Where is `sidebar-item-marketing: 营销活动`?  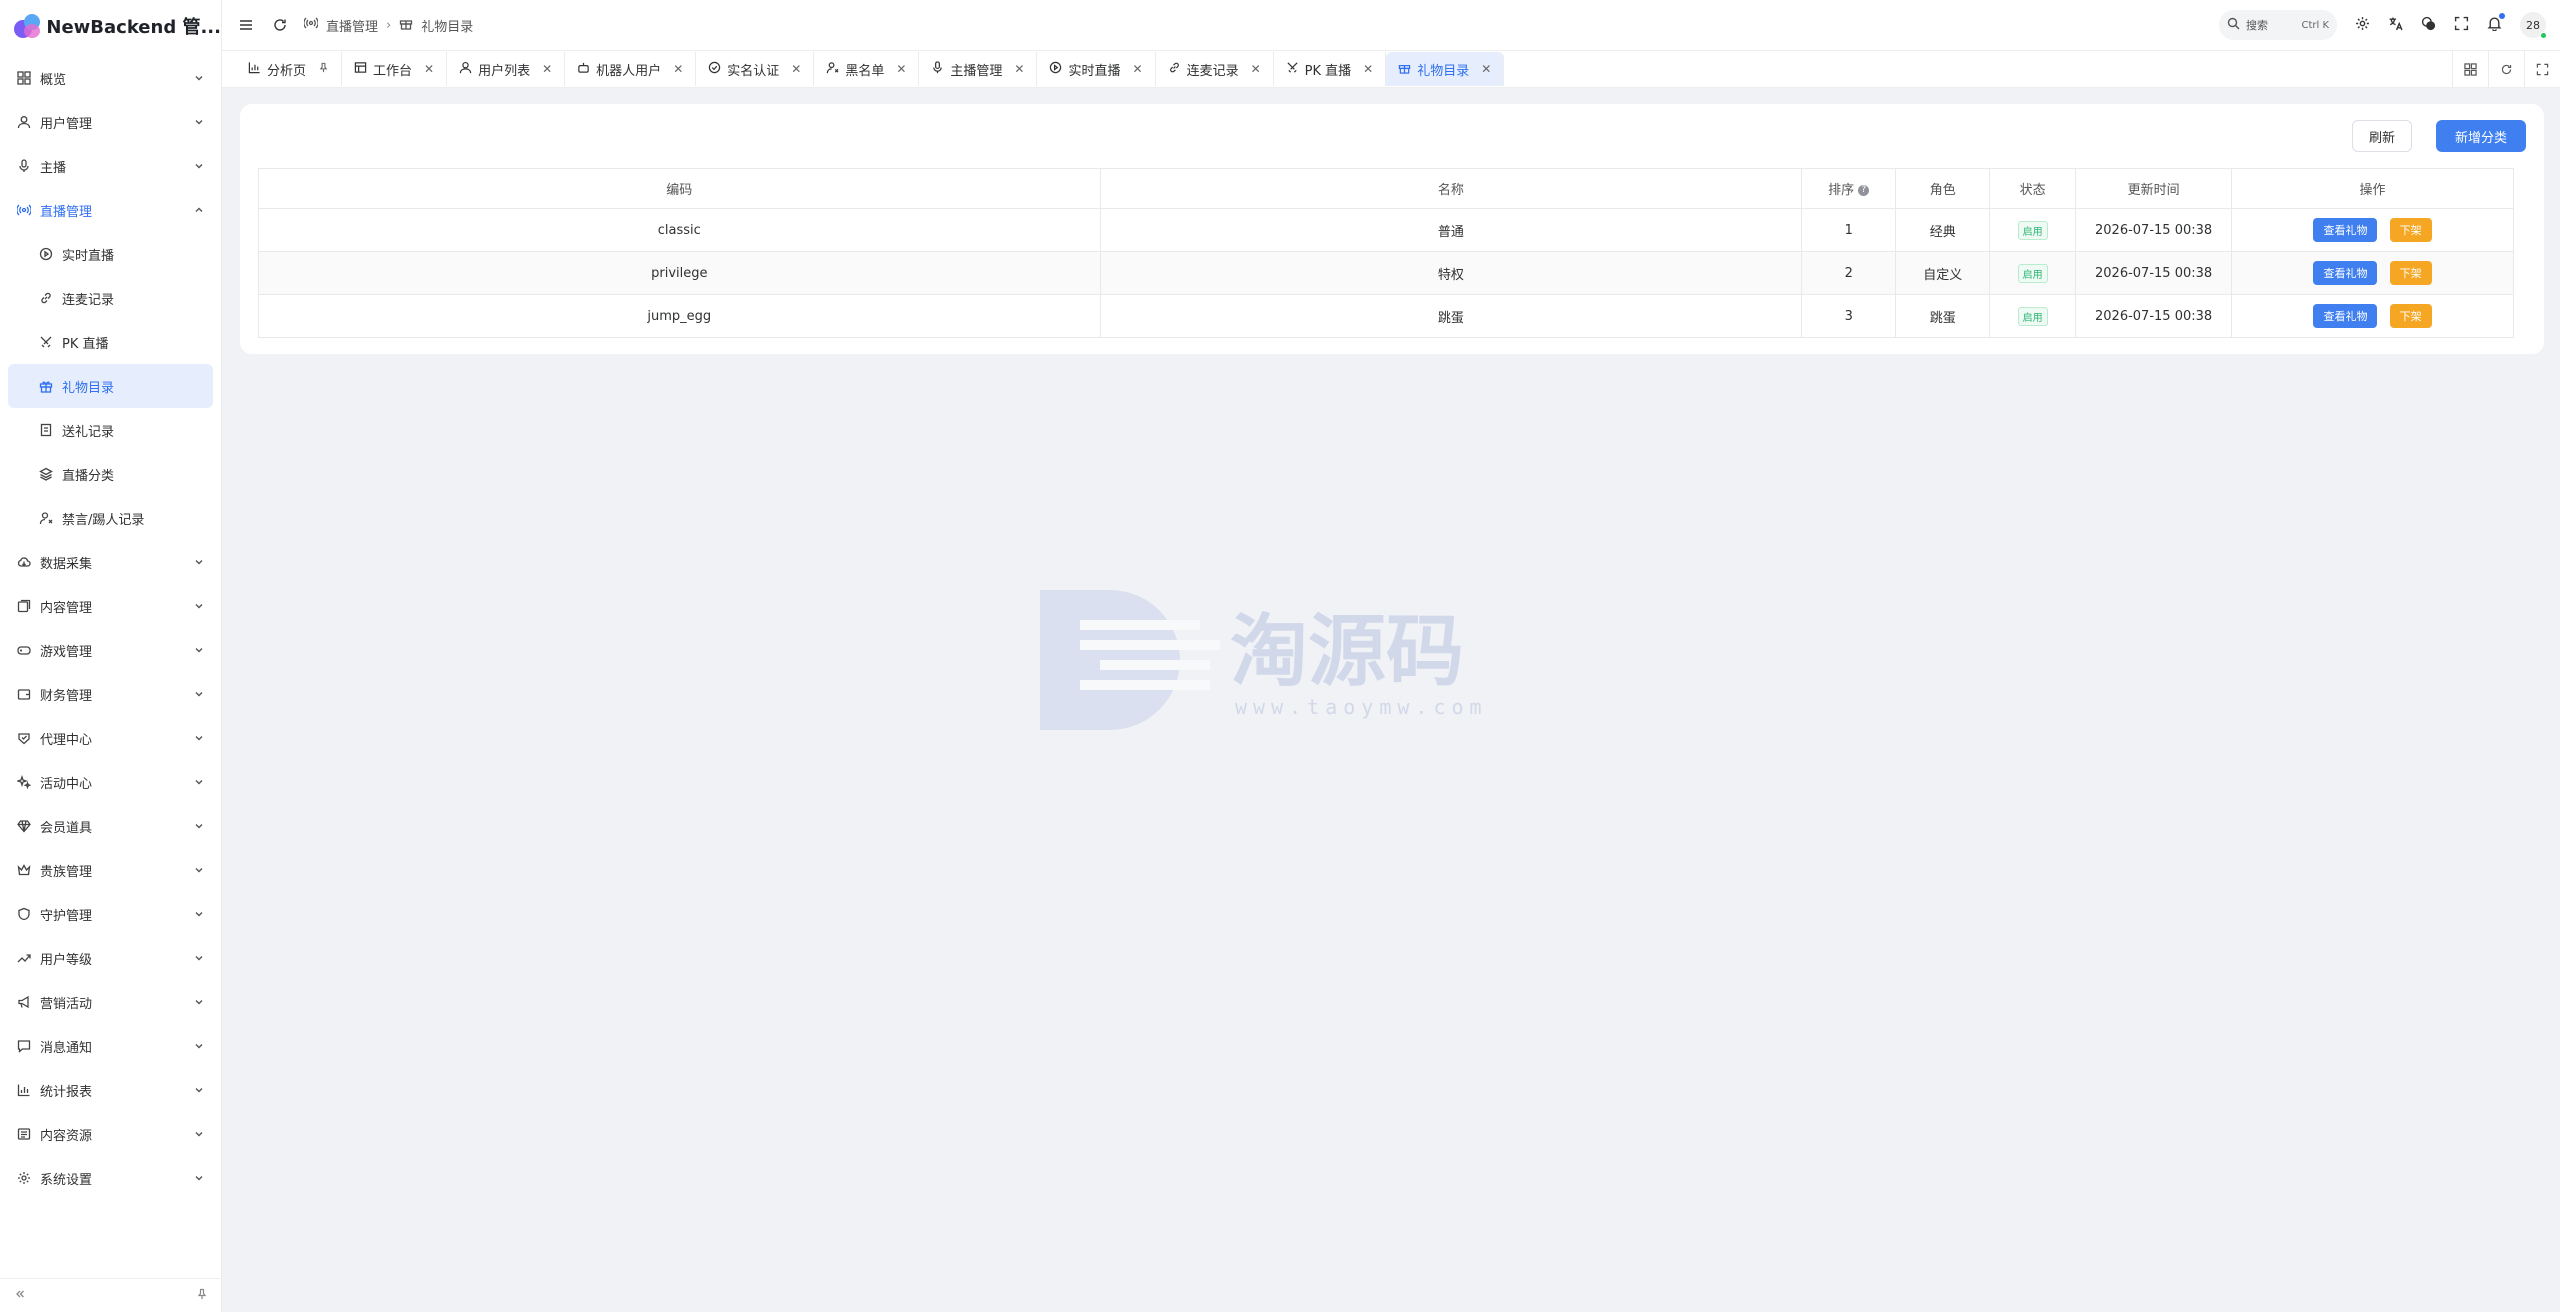
sidebar-item-marketing: 营销活动 is located at coordinates (110, 1002).